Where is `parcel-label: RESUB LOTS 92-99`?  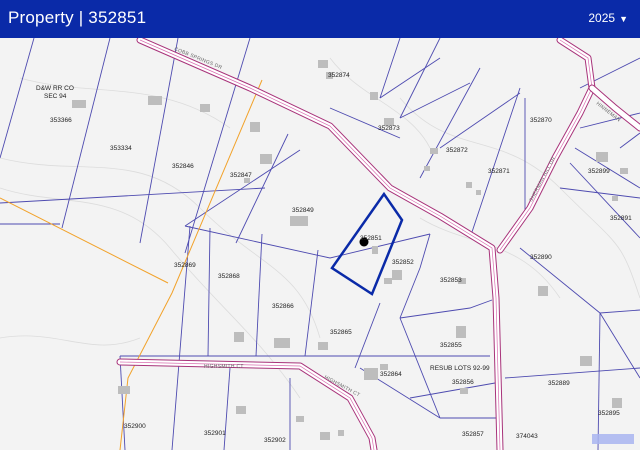 parcel-label: RESUB LOTS 92-99 is located at coordinates (460, 368).